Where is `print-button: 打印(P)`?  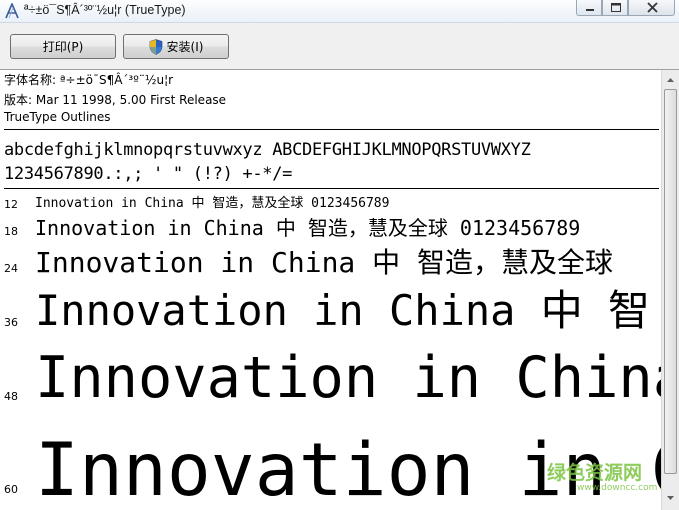 print-button: 打印(P) is located at coordinates (63, 46).